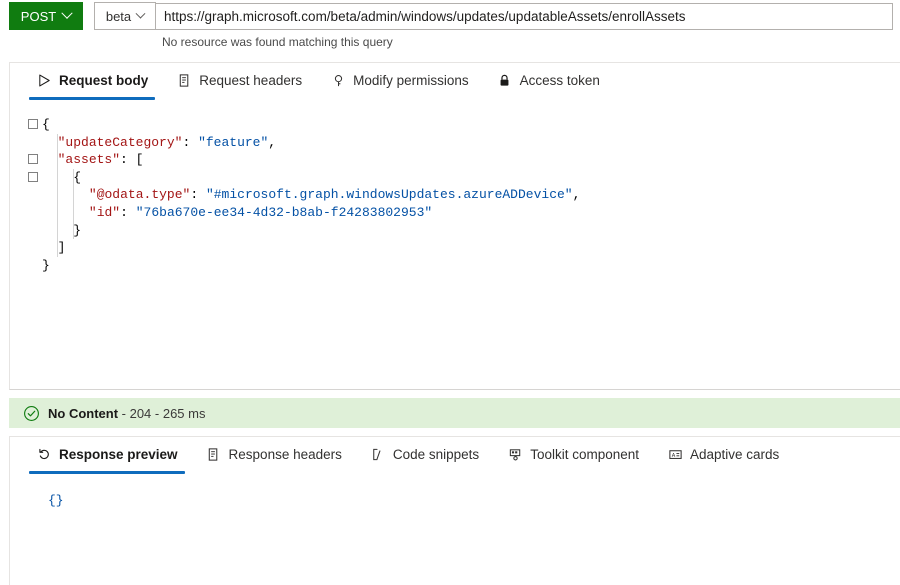  What do you see at coordinates (162, 413) in the screenshot?
I see `status-meta: - 204 - 265 ms` at bounding box center [162, 413].